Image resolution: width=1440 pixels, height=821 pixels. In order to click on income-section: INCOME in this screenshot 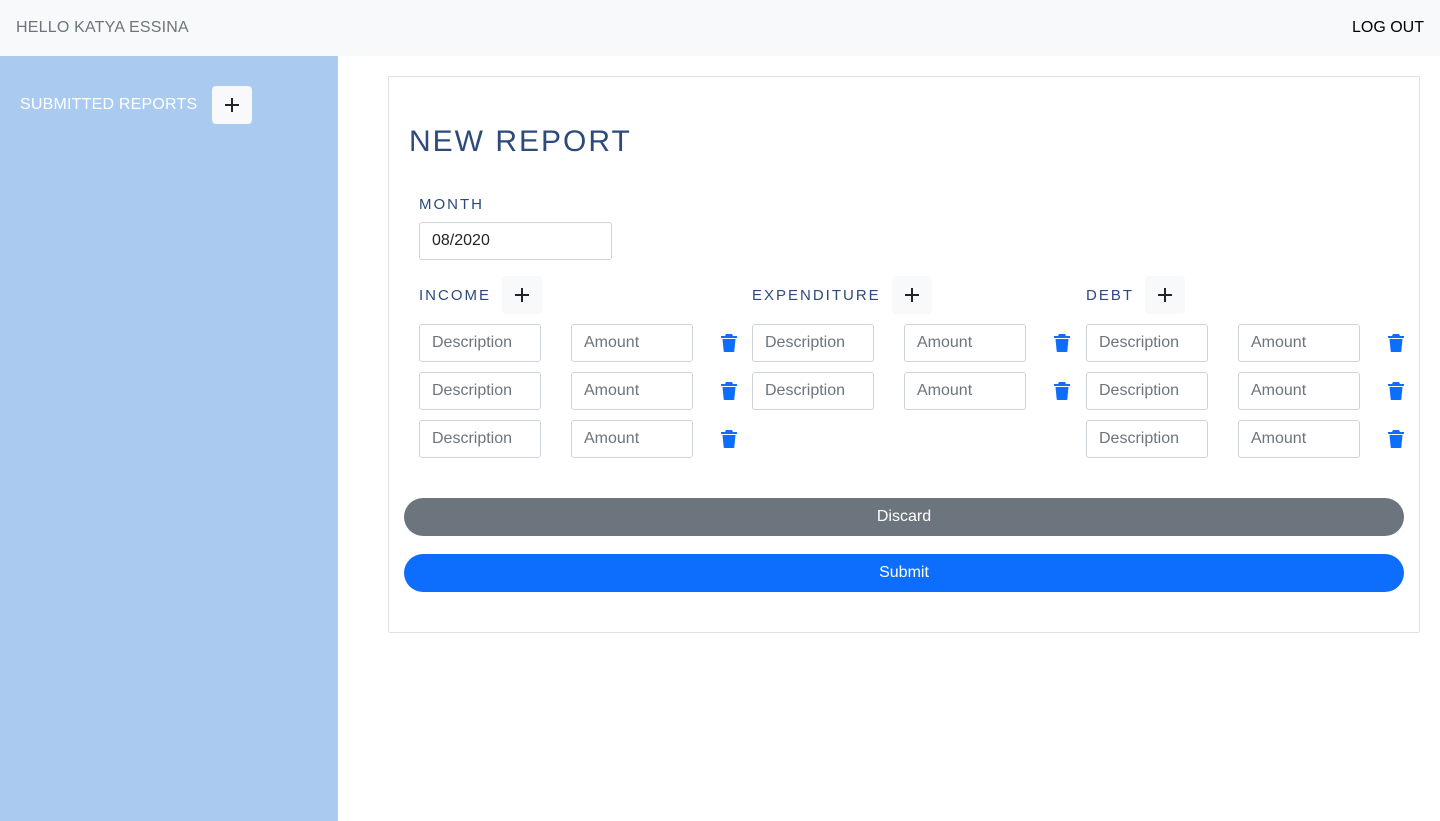, I will do `click(578, 372)`.